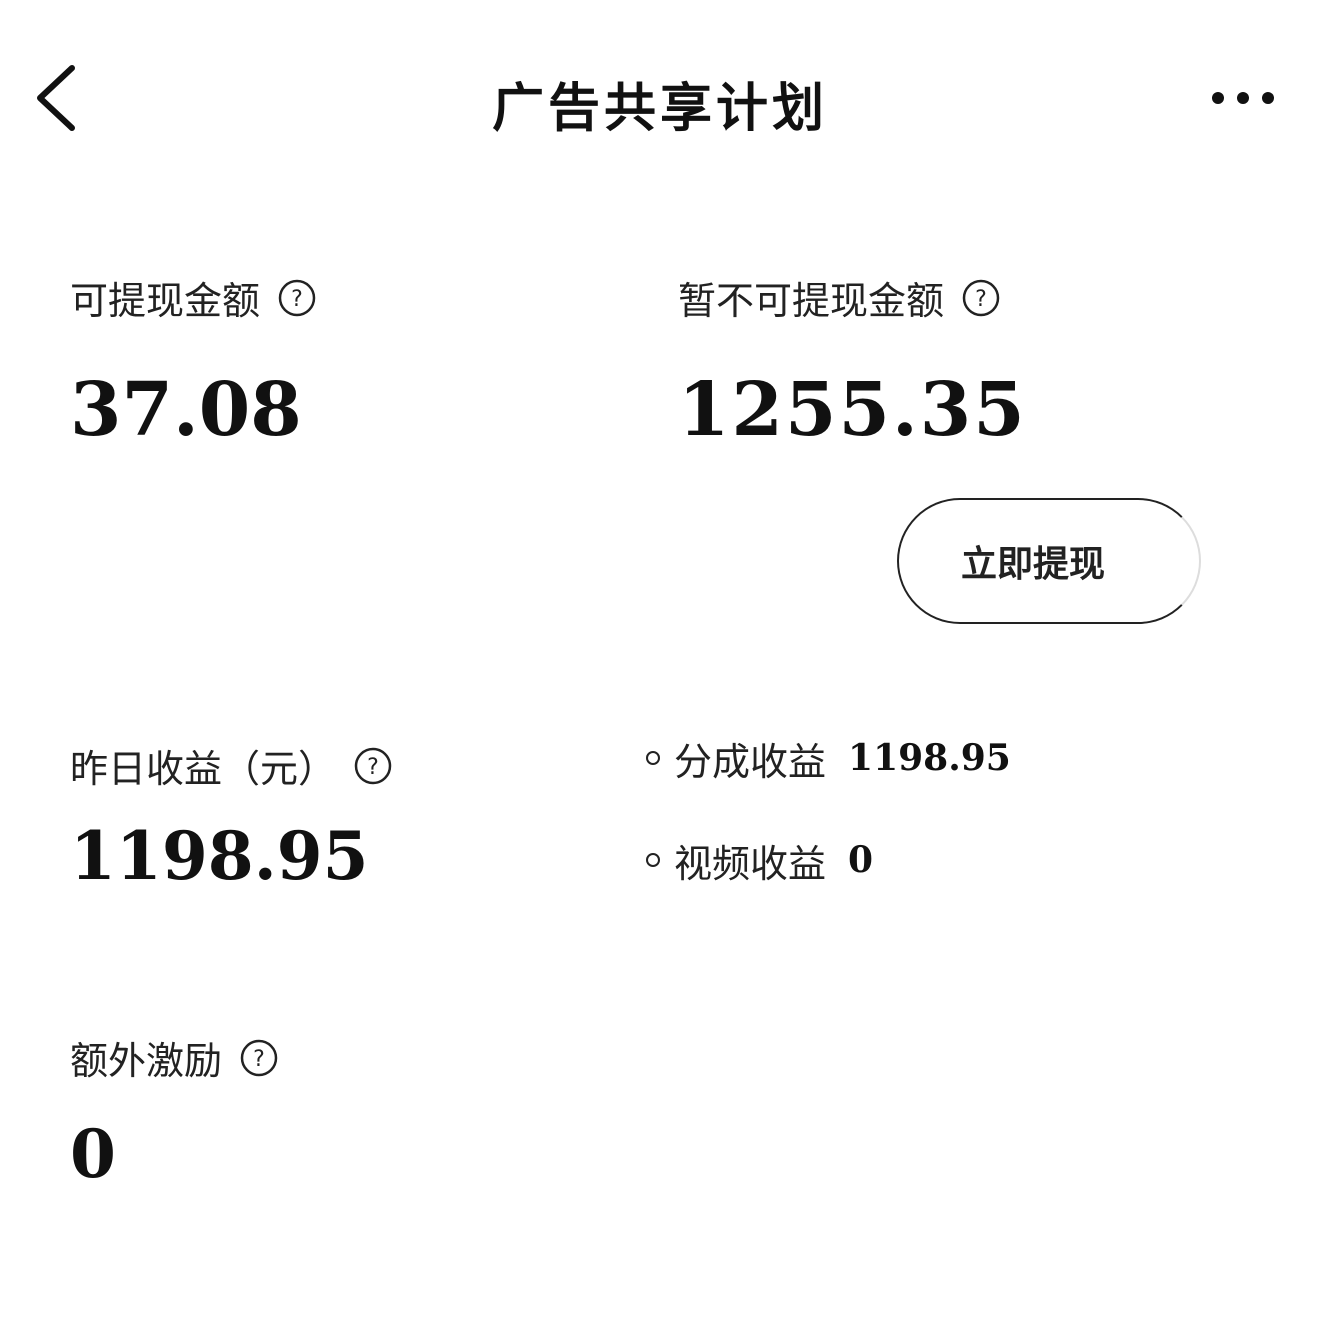  I want to click on extra-incentive: 额外激励 ? 0, so click(174, 1108).